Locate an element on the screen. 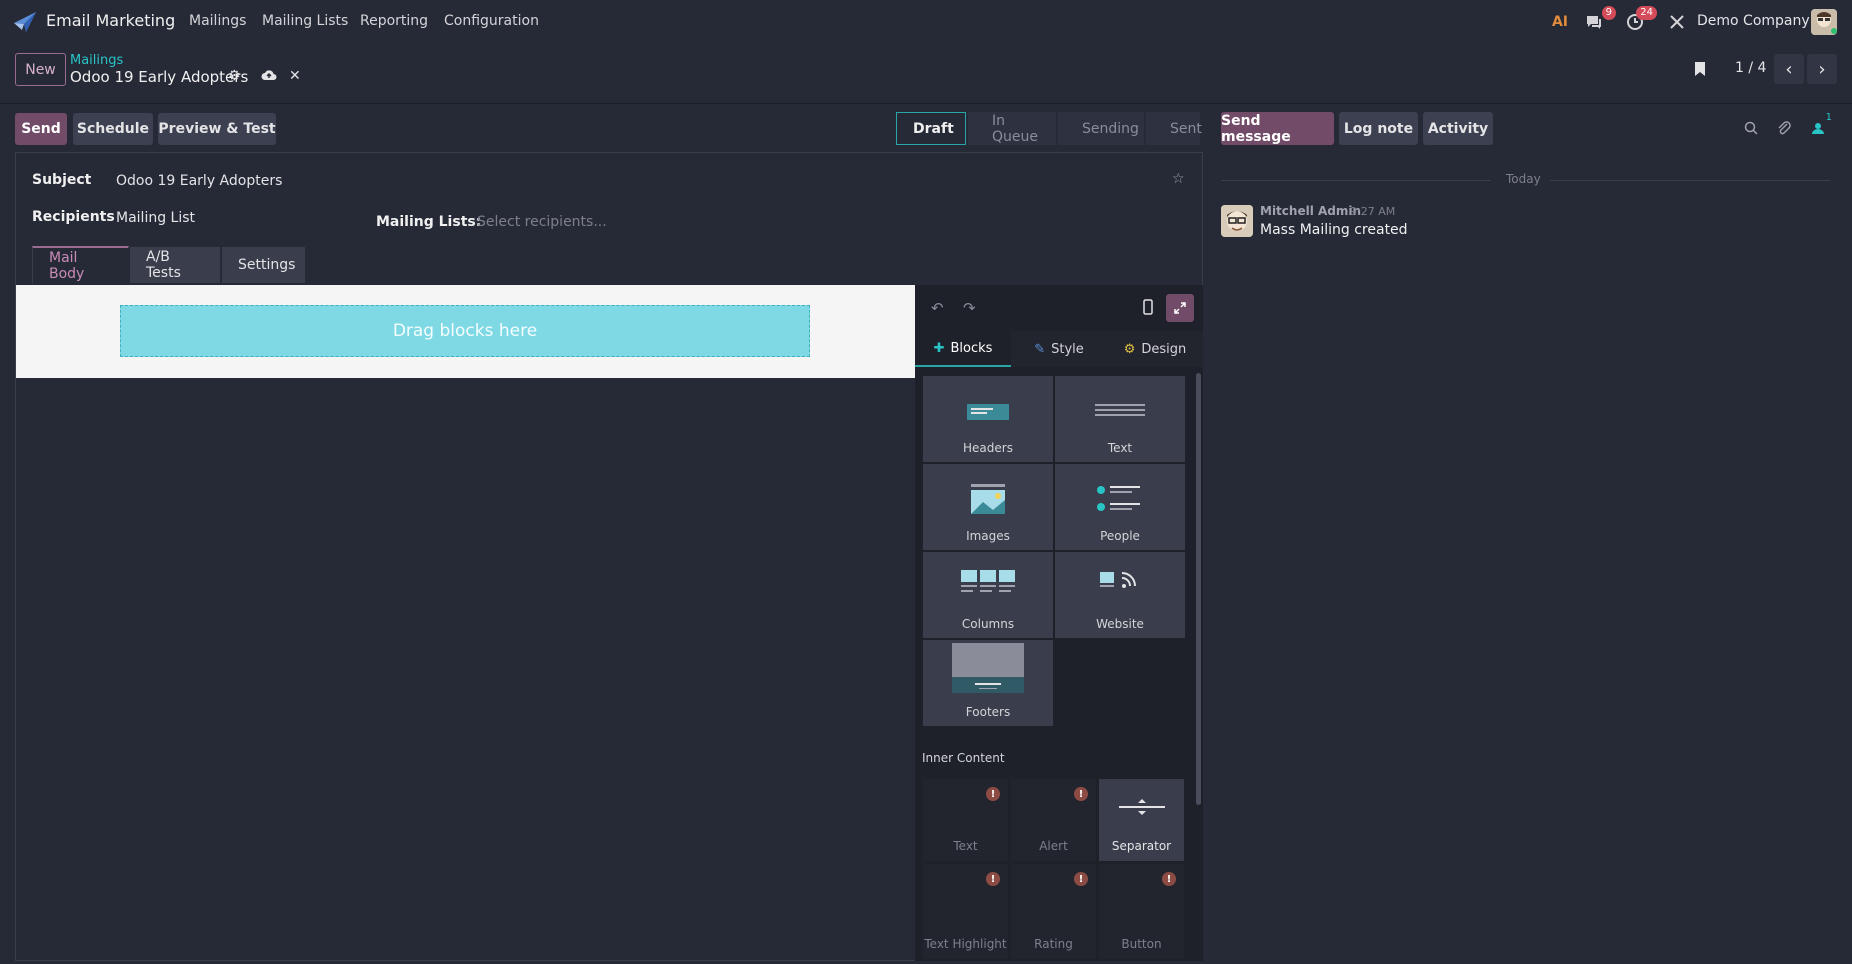 The width and height of the screenshot is (1852, 964). email-marketing-logo-icon is located at coordinates (25, 22).